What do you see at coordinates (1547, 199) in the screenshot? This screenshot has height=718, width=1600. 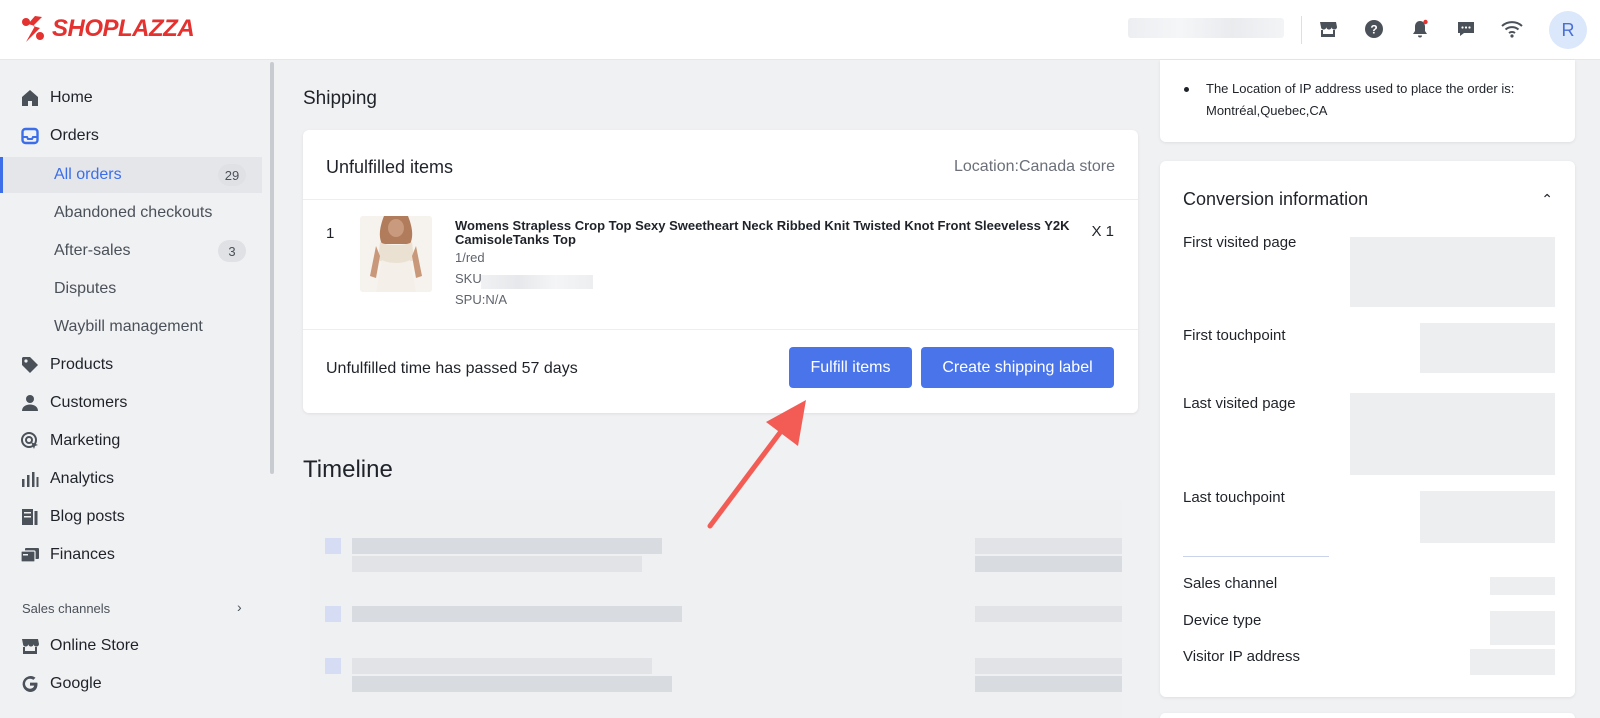 I see `chevron-up-icon: ⌃` at bounding box center [1547, 199].